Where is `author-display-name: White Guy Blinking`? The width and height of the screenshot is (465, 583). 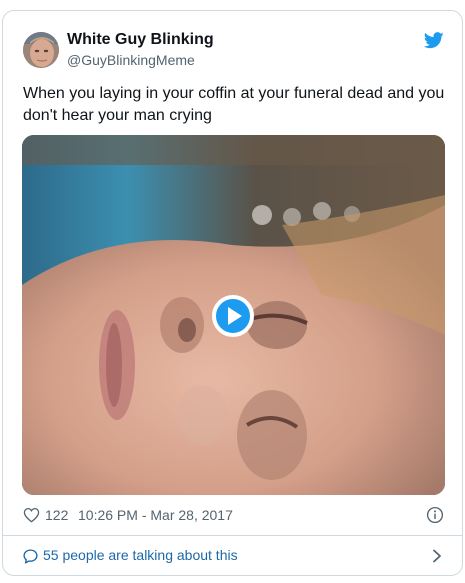
author-display-name: White Guy Blinking is located at coordinates (140, 40).